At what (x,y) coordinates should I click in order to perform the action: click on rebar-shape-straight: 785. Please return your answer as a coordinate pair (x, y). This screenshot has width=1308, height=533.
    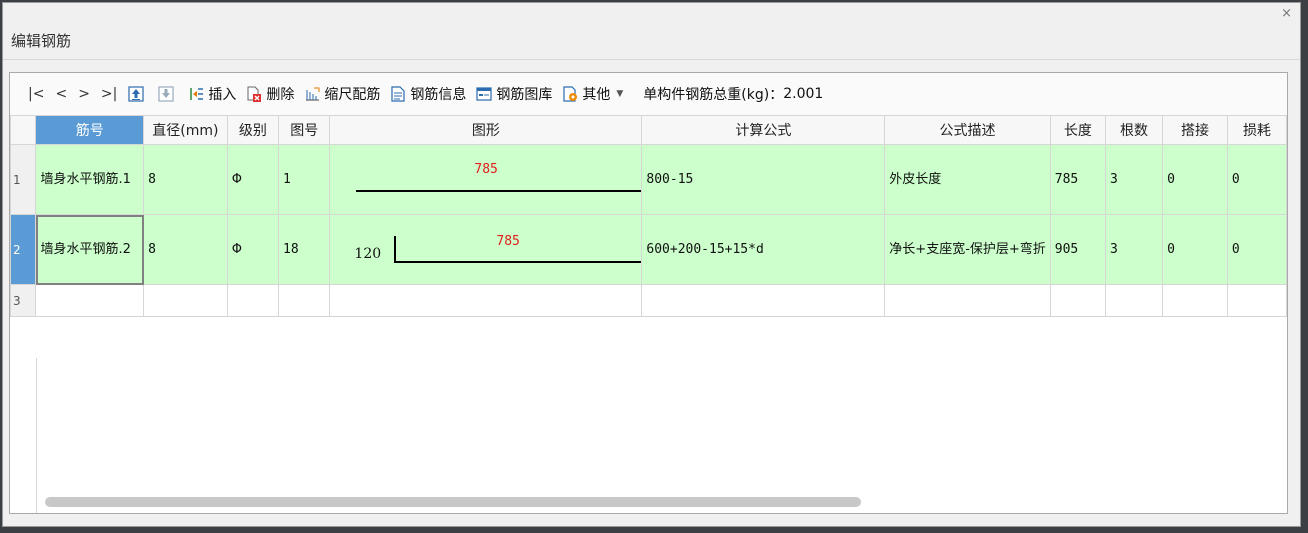
    Looking at the image, I should click on (487, 180).